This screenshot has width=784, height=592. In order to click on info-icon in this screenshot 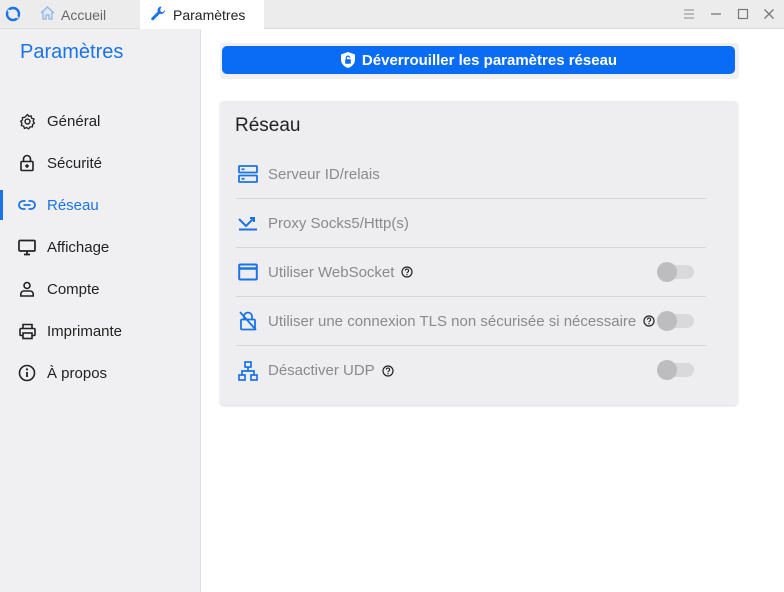, I will do `click(27, 373)`.